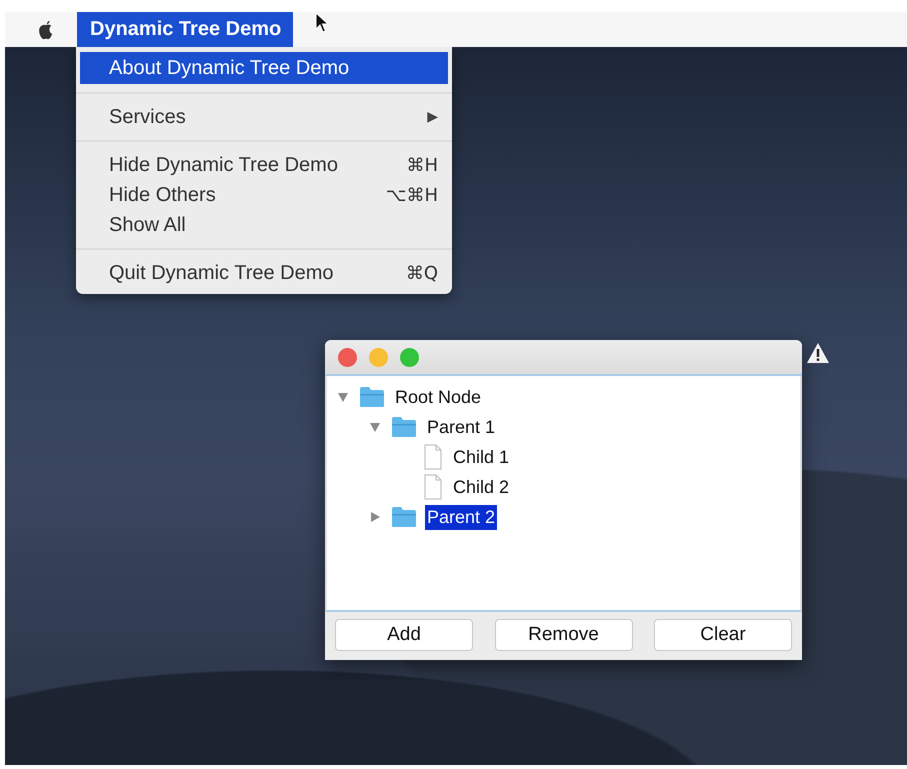 The image size is (907, 769). Describe the element at coordinates (375, 517) in the screenshot. I see `collapsed-triangle-icon` at that location.